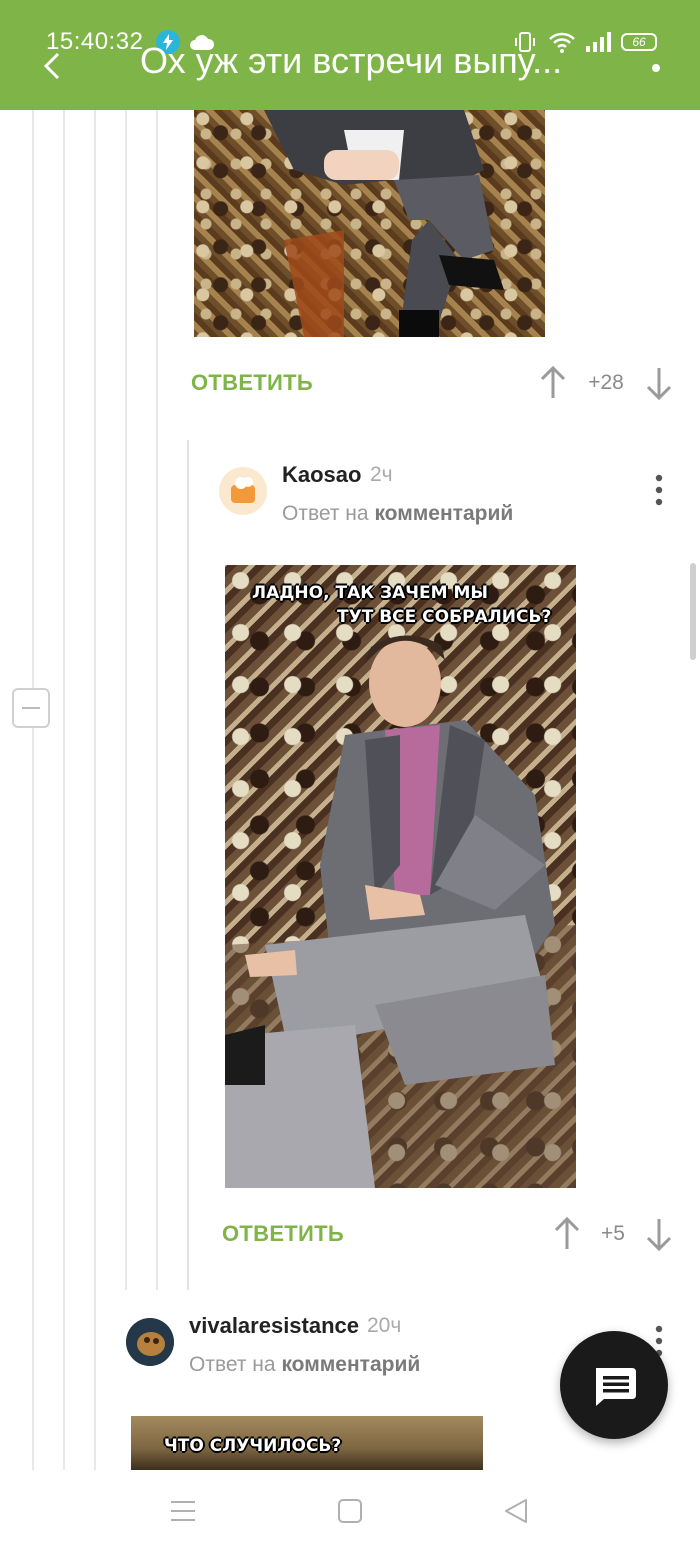 The width and height of the screenshot is (700, 1556). I want to click on comment-time: 2ч, so click(381, 474).